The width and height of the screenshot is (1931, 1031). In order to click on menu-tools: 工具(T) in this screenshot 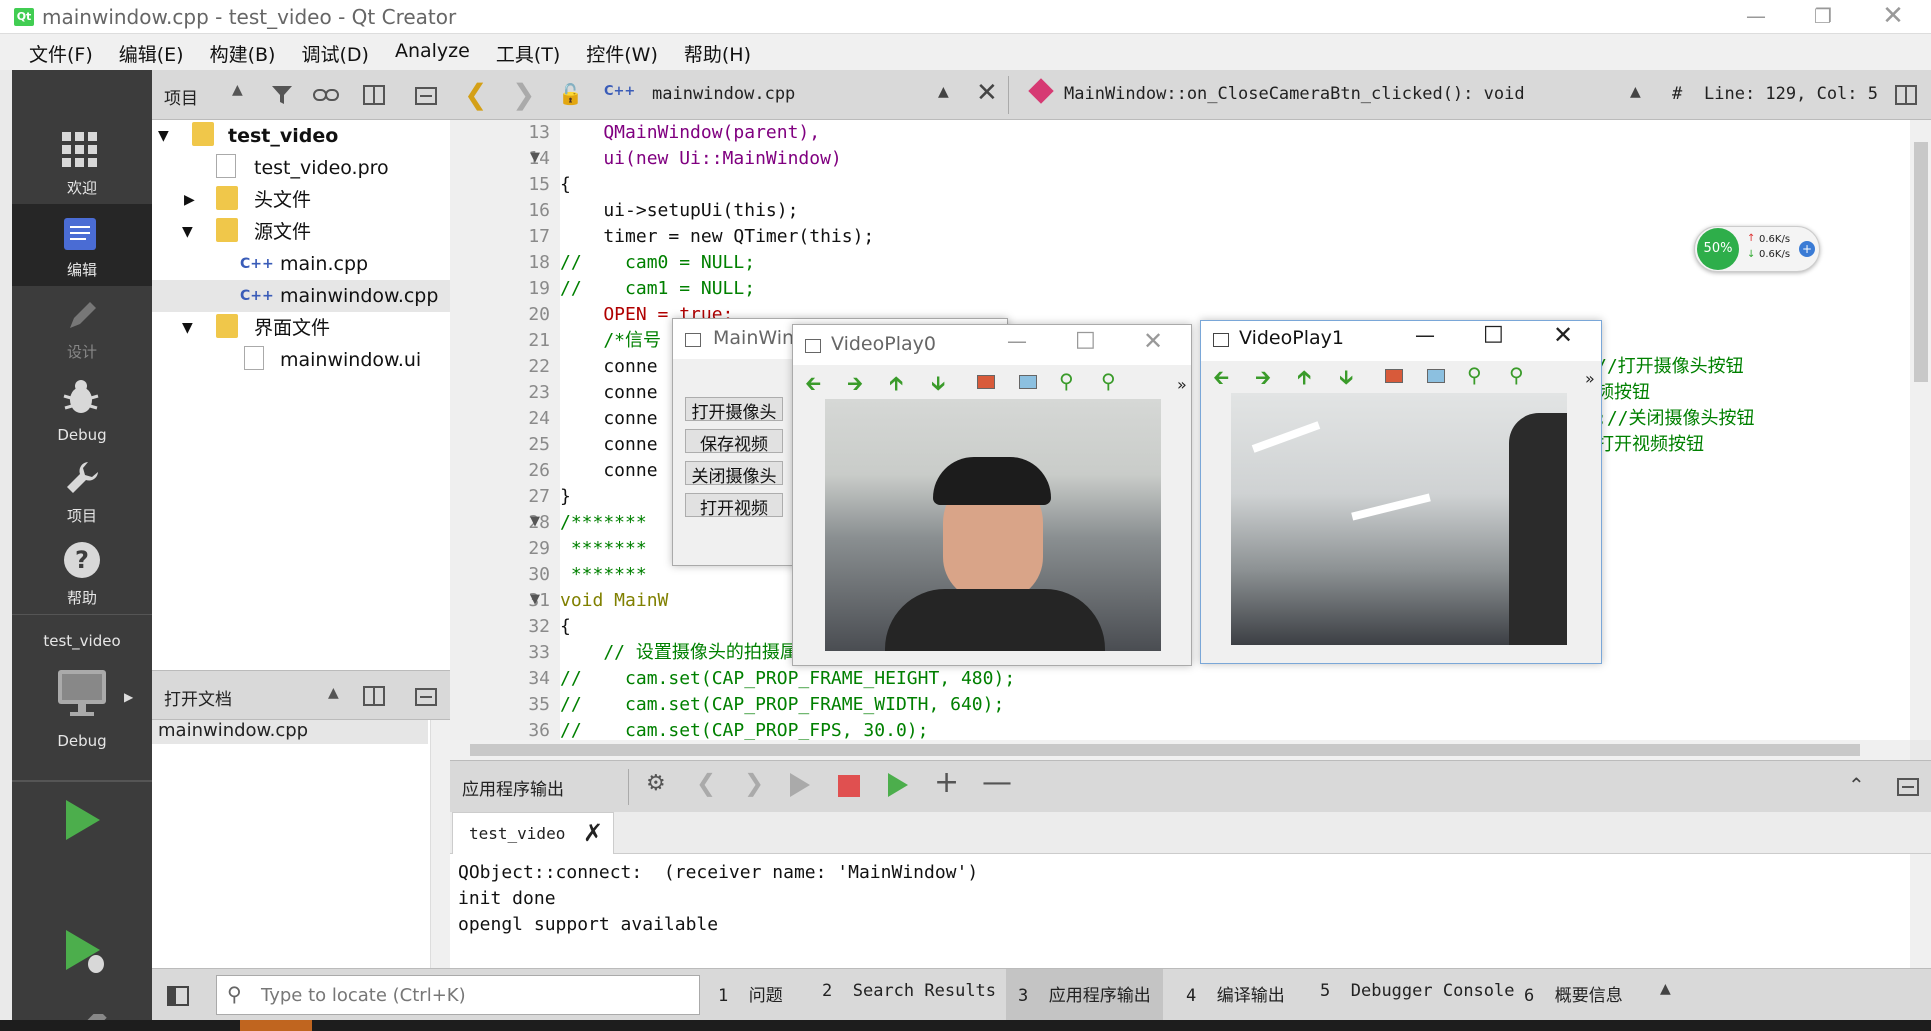, I will do `click(528, 52)`.